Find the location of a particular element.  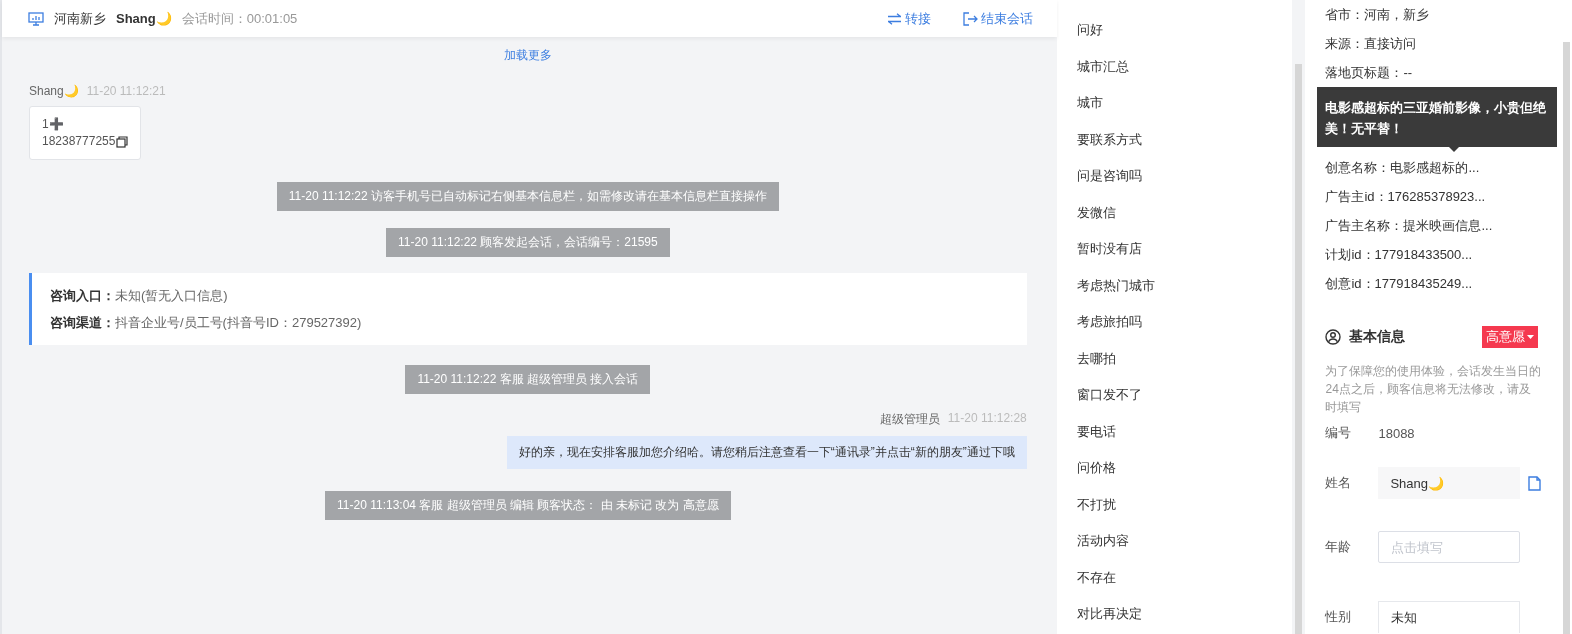

quick-reply-item: 活动内容 is located at coordinates (1184, 541).